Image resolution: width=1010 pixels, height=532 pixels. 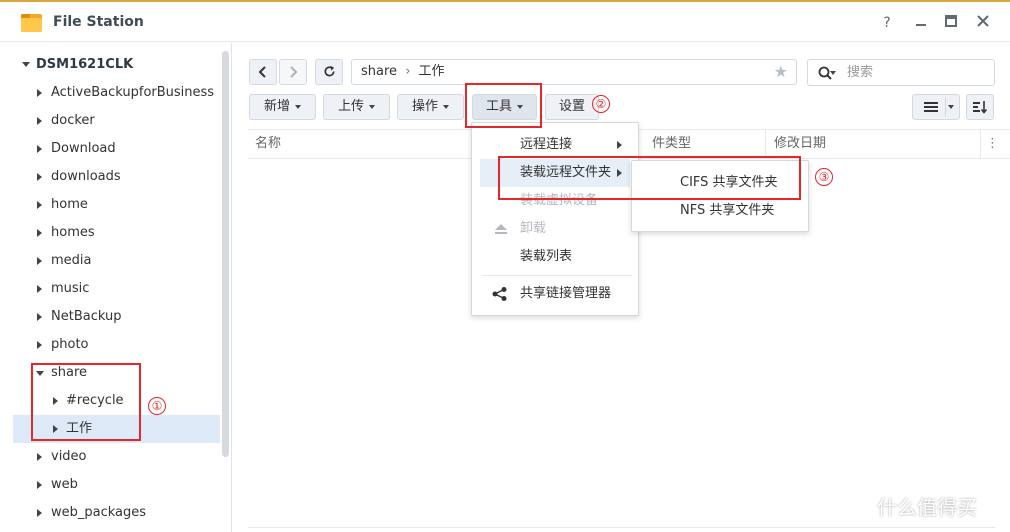 What do you see at coordinates (110, 261) in the screenshot?
I see `tree-item-media: media` at bounding box center [110, 261].